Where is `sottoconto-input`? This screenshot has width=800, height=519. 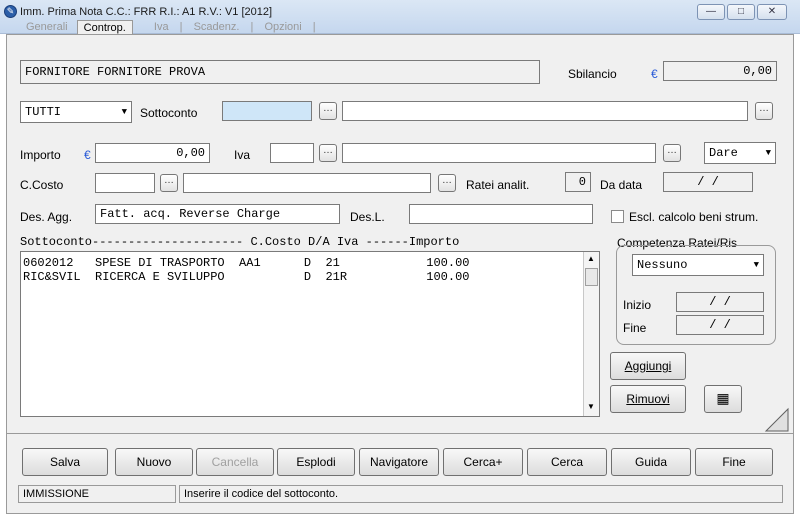 sottoconto-input is located at coordinates (267, 111).